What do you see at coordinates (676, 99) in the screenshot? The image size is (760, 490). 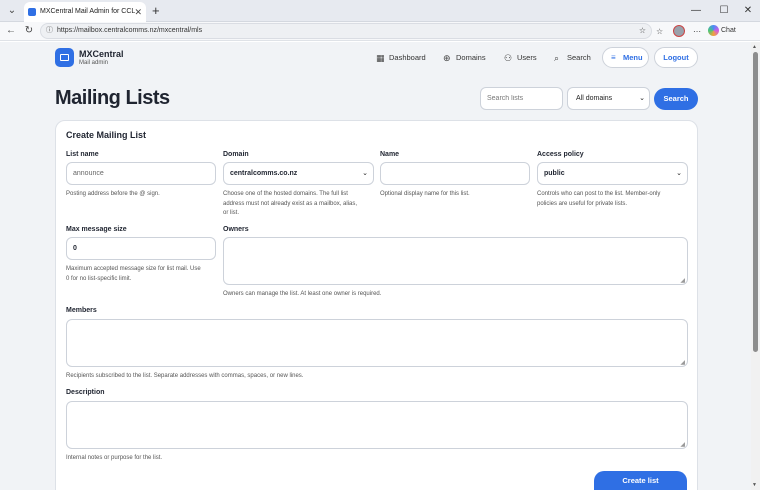 I see `search-button: Search` at bounding box center [676, 99].